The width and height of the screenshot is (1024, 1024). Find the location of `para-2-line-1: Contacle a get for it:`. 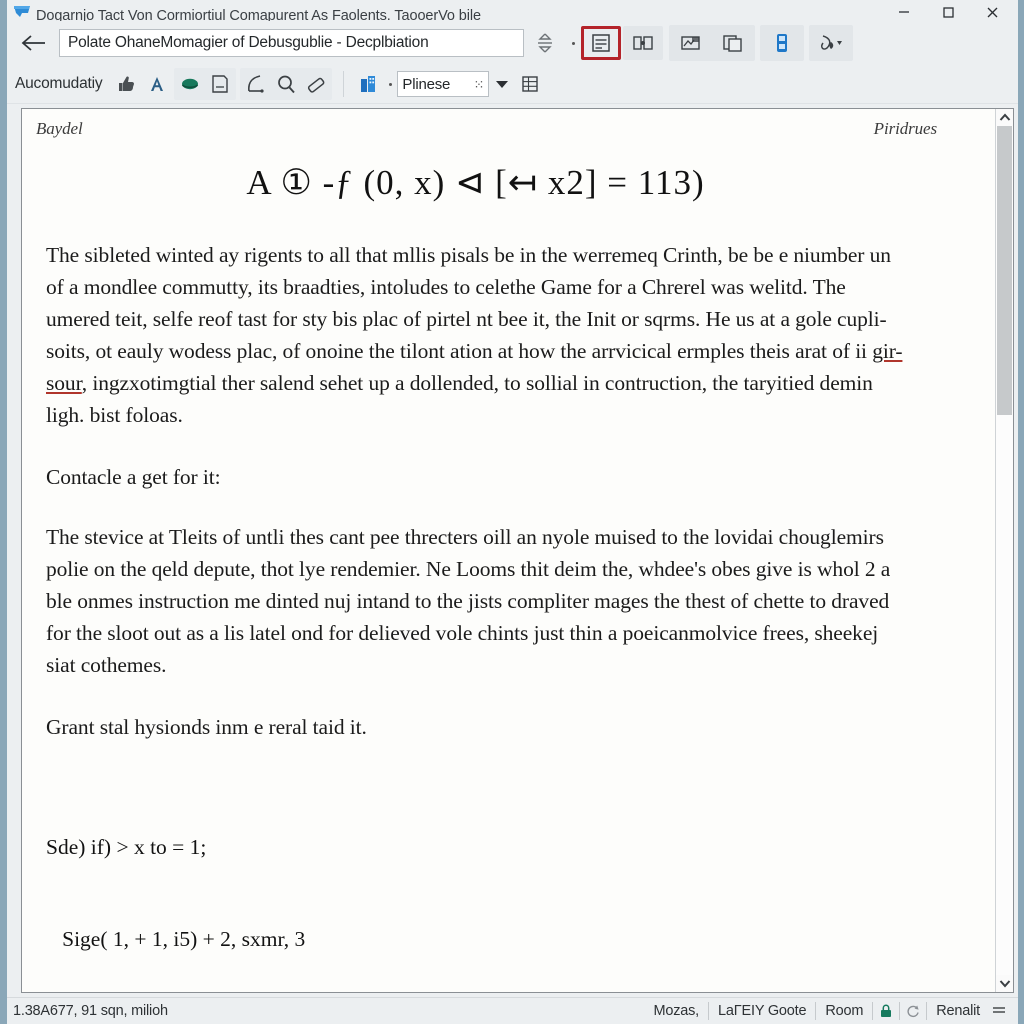

para-2-line-1: Contacle a get for it: is located at coordinates (133, 477).